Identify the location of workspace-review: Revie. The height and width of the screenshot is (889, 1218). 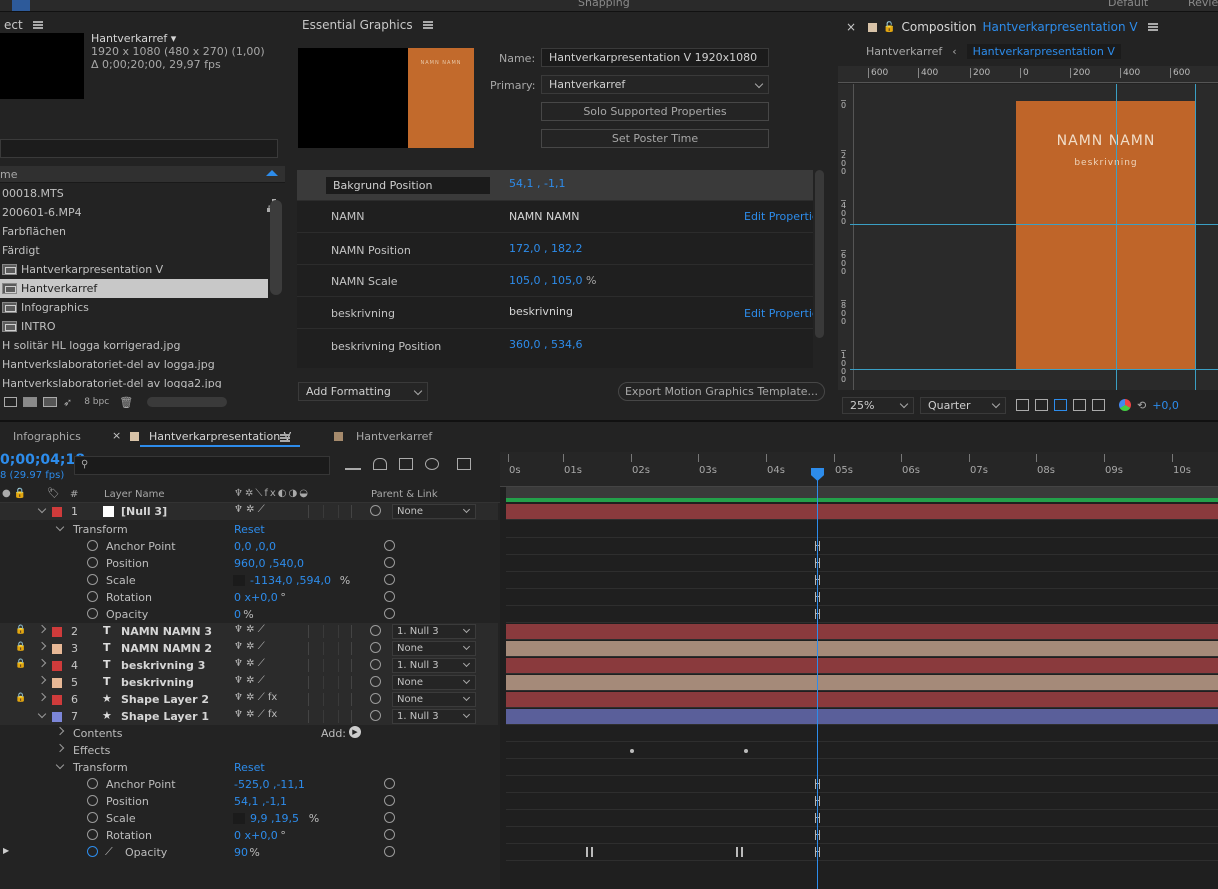
(1203, 4).